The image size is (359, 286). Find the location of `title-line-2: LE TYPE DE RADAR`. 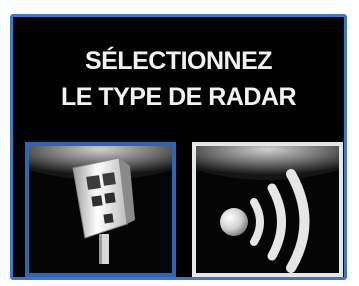

title-line-2: LE TYPE DE RADAR is located at coordinates (178, 97).